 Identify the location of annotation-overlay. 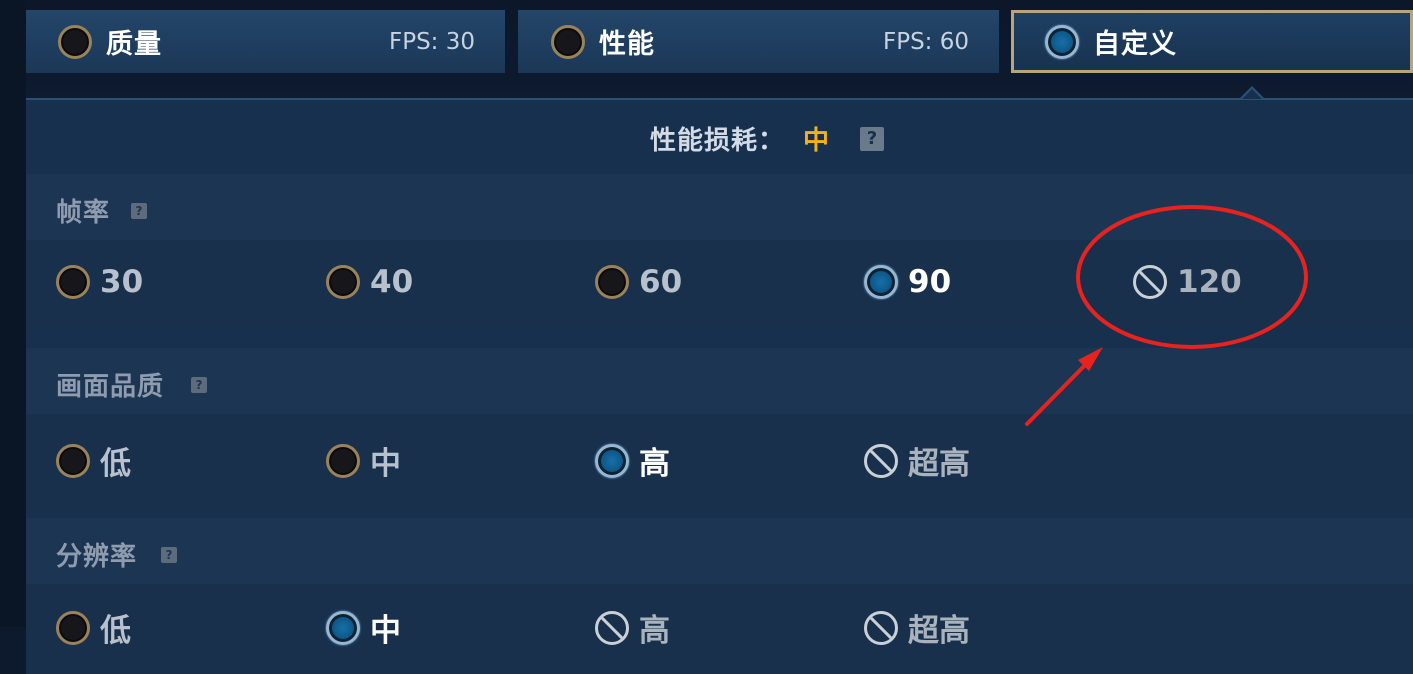
(1166, 315).